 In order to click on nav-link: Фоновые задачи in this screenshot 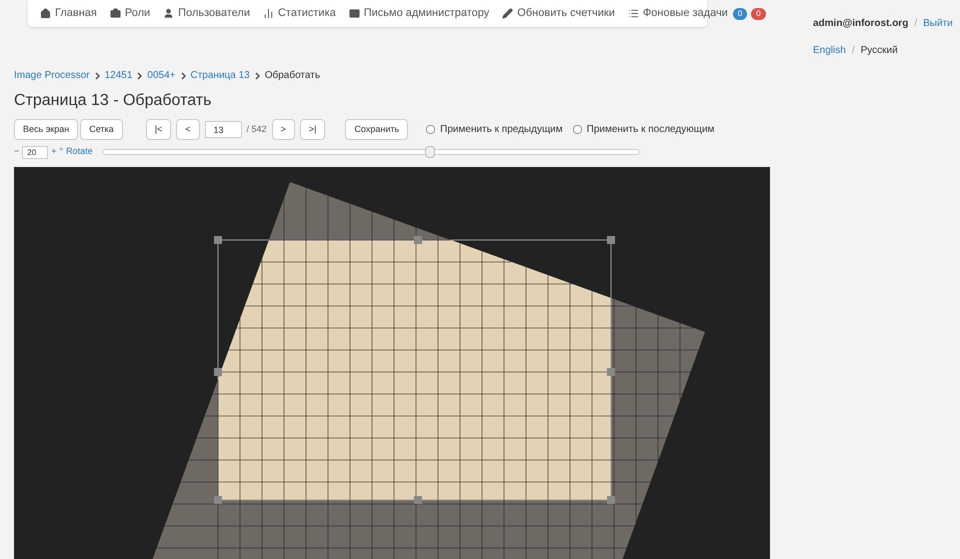, I will do `click(678, 13)`.